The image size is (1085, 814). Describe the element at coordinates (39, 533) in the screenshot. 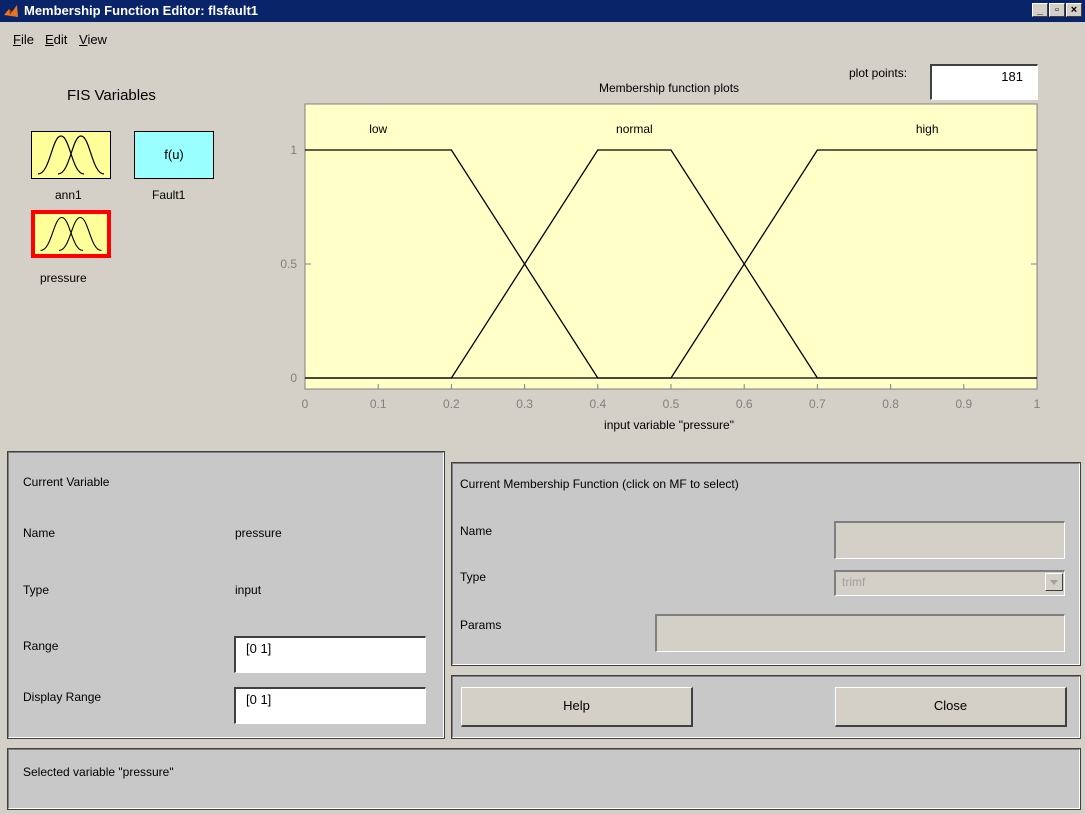

I see `name-label: Name` at that location.